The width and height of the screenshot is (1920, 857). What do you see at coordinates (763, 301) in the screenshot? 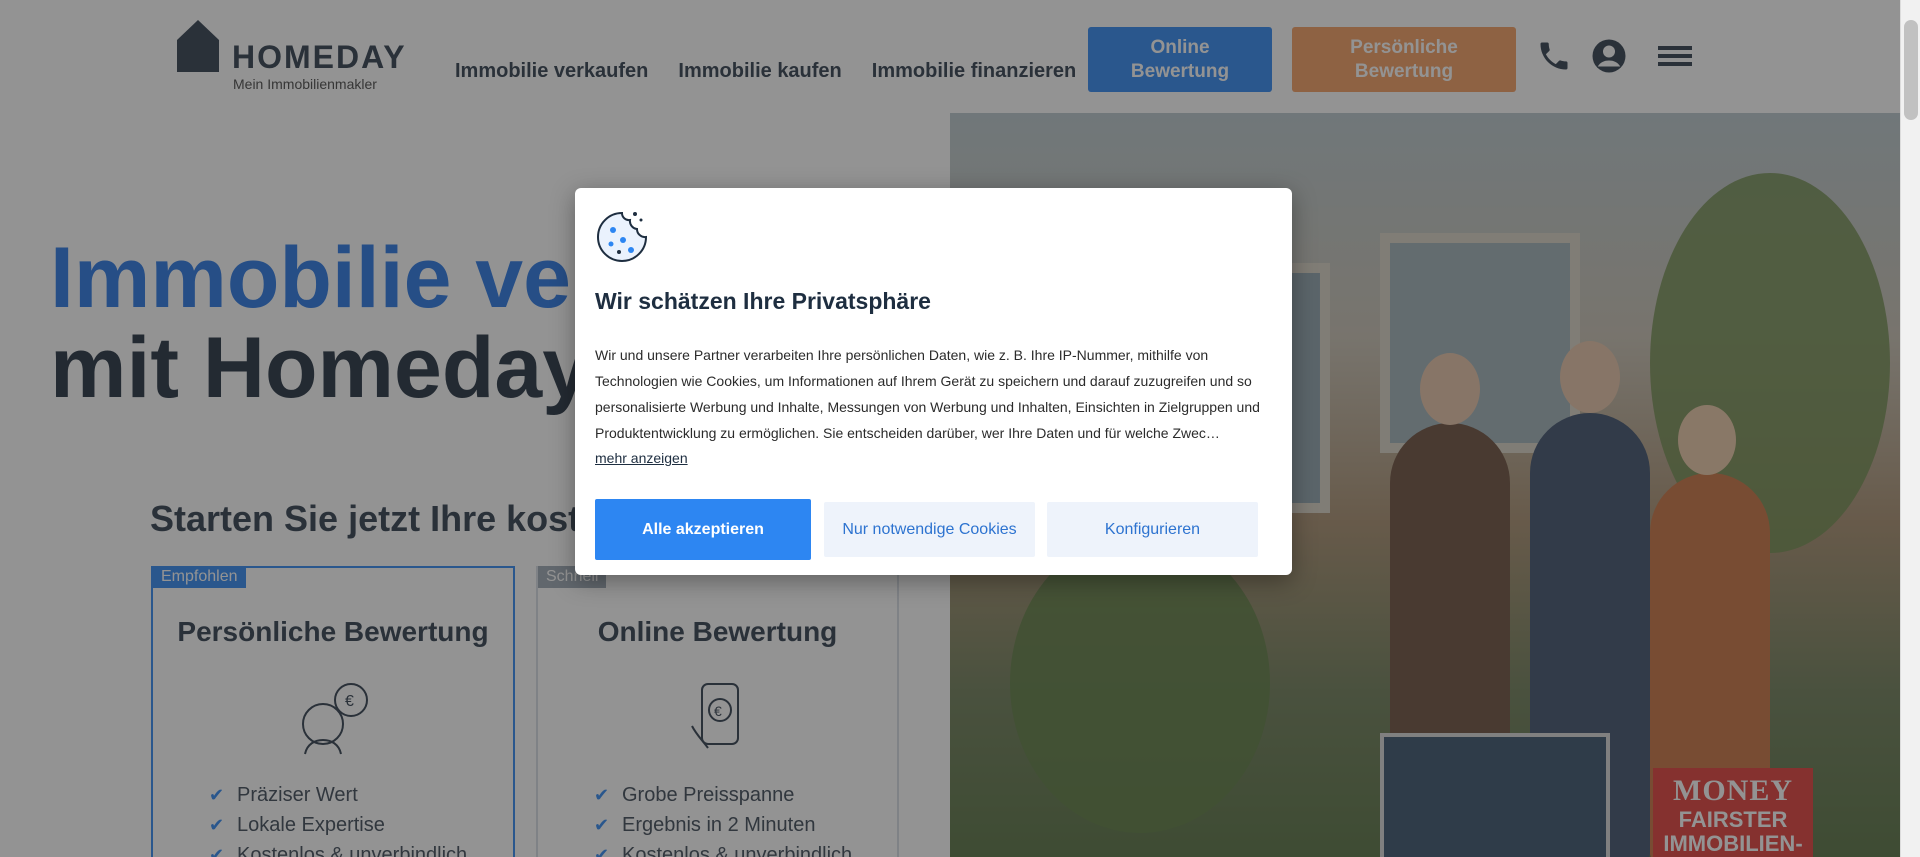
I see `cookie-dialog-title: Wir schätzen Ihre Privatsphäre` at bounding box center [763, 301].